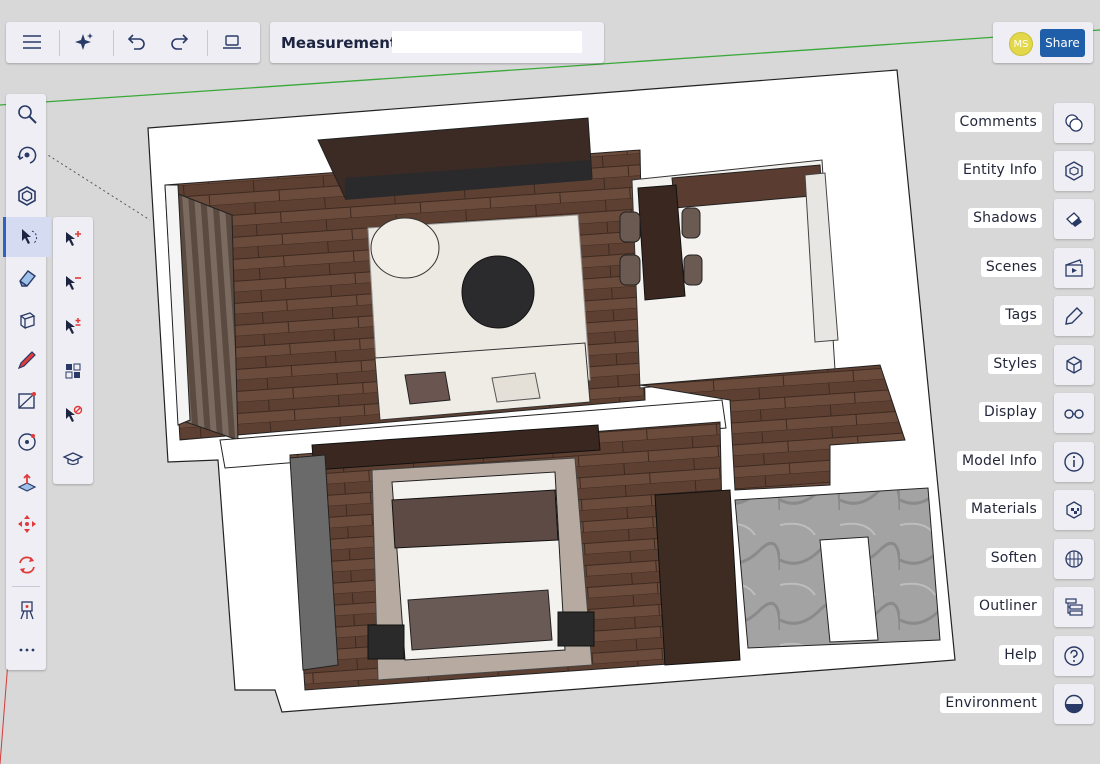 This screenshot has width=1100, height=764. I want to click on avatar: MS, so click(1021, 44).